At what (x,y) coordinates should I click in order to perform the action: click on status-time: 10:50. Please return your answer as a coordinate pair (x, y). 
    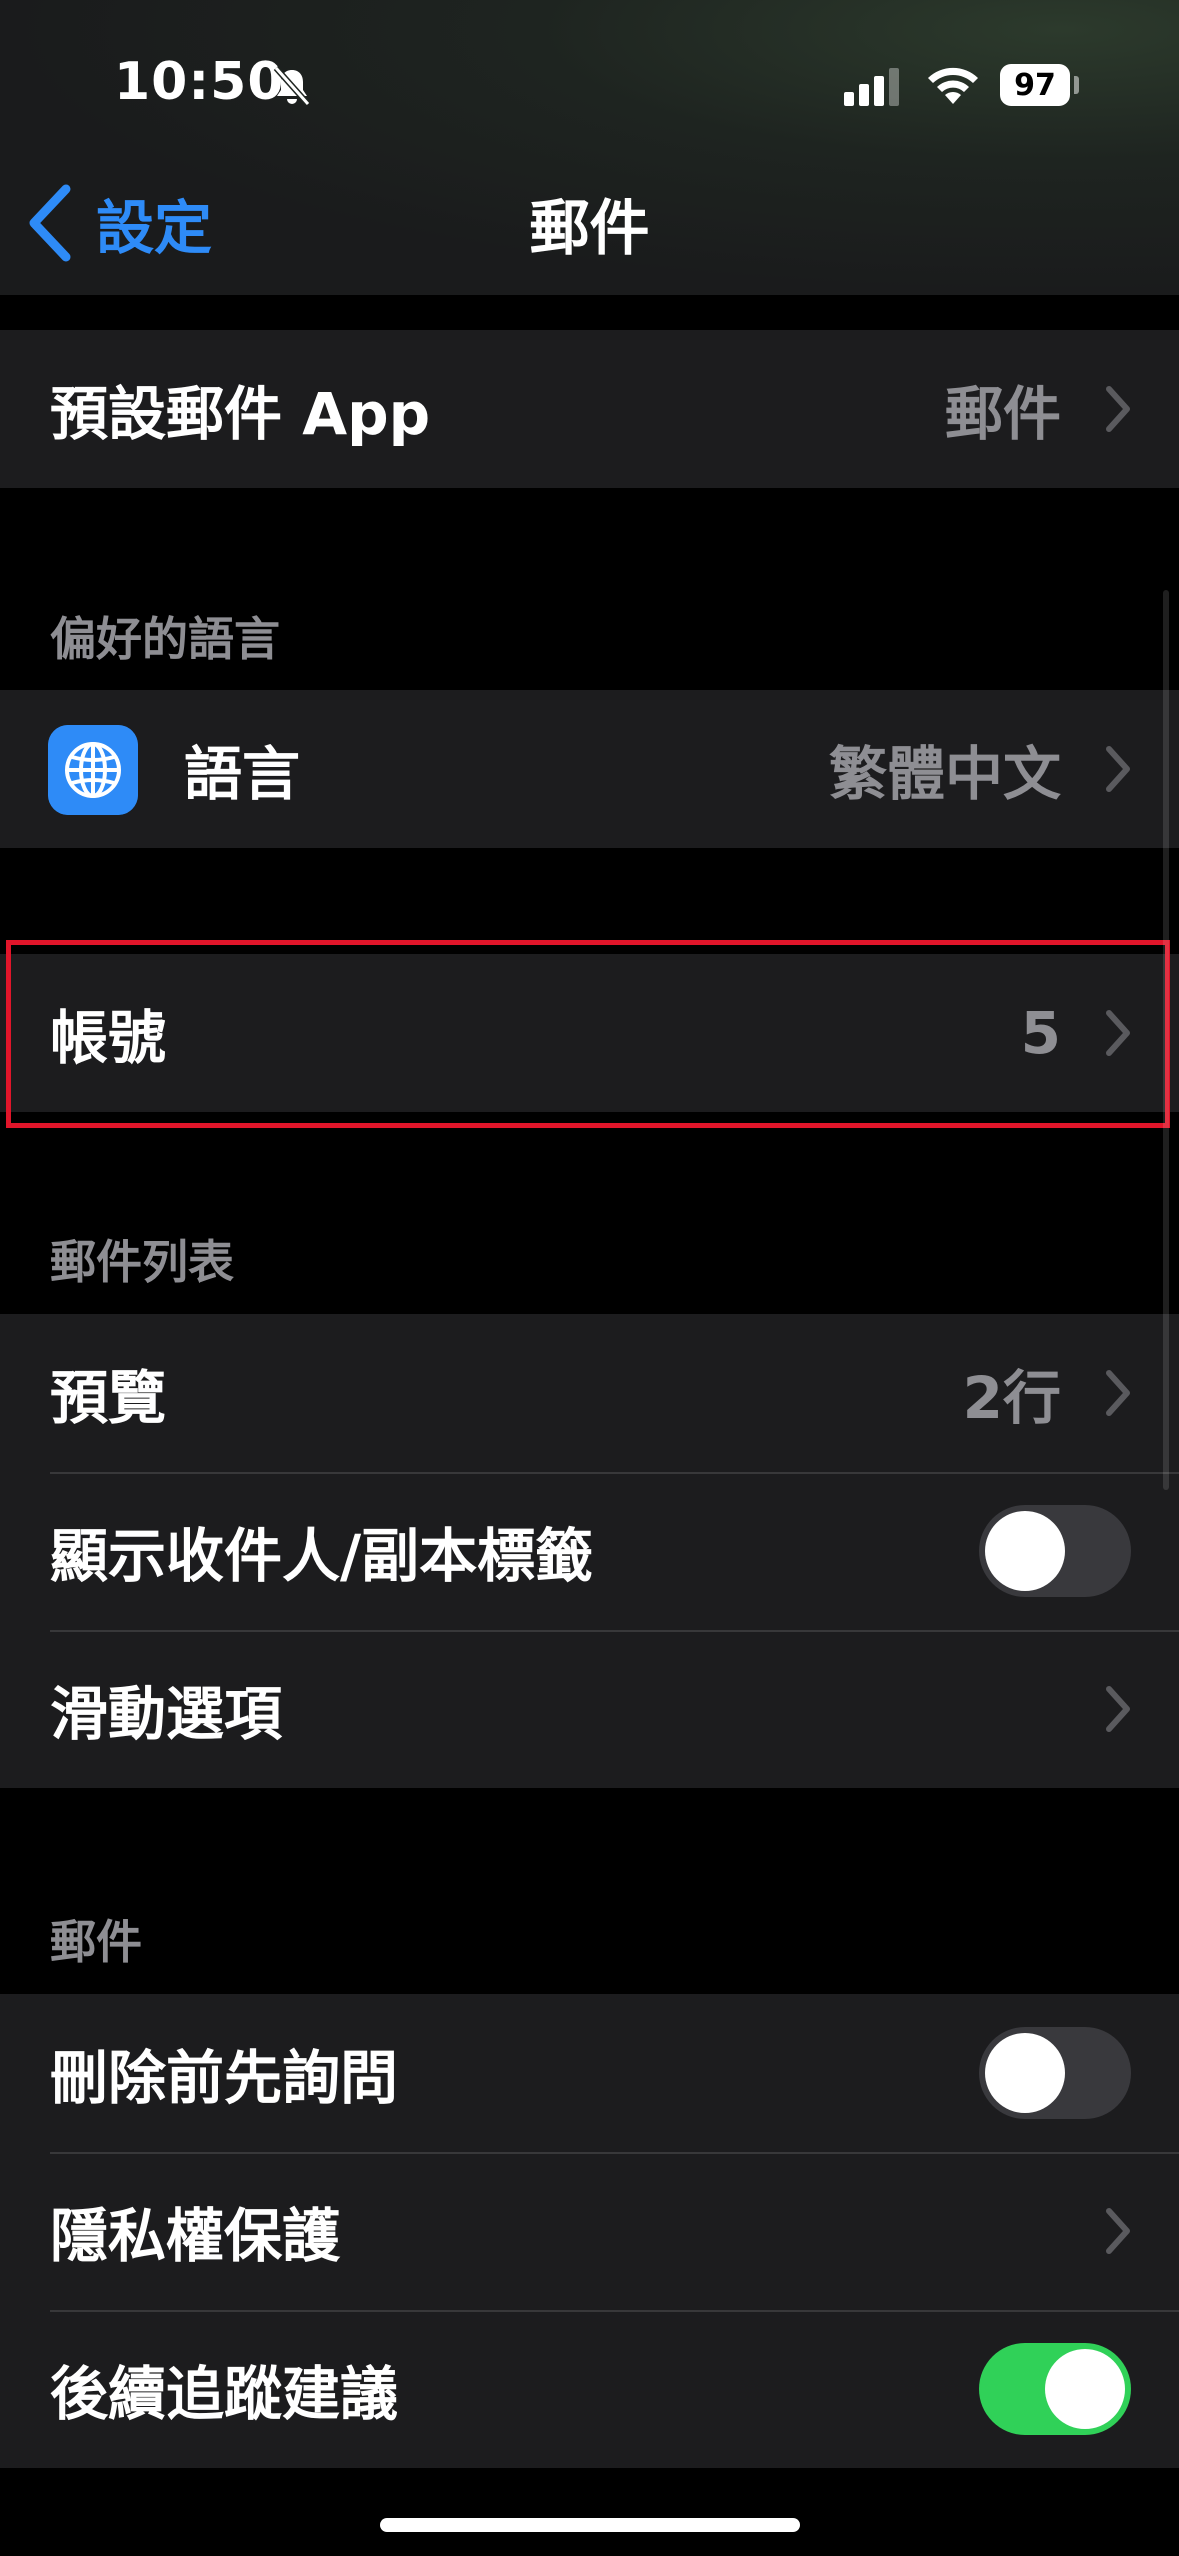
    Looking at the image, I should click on (199, 82).